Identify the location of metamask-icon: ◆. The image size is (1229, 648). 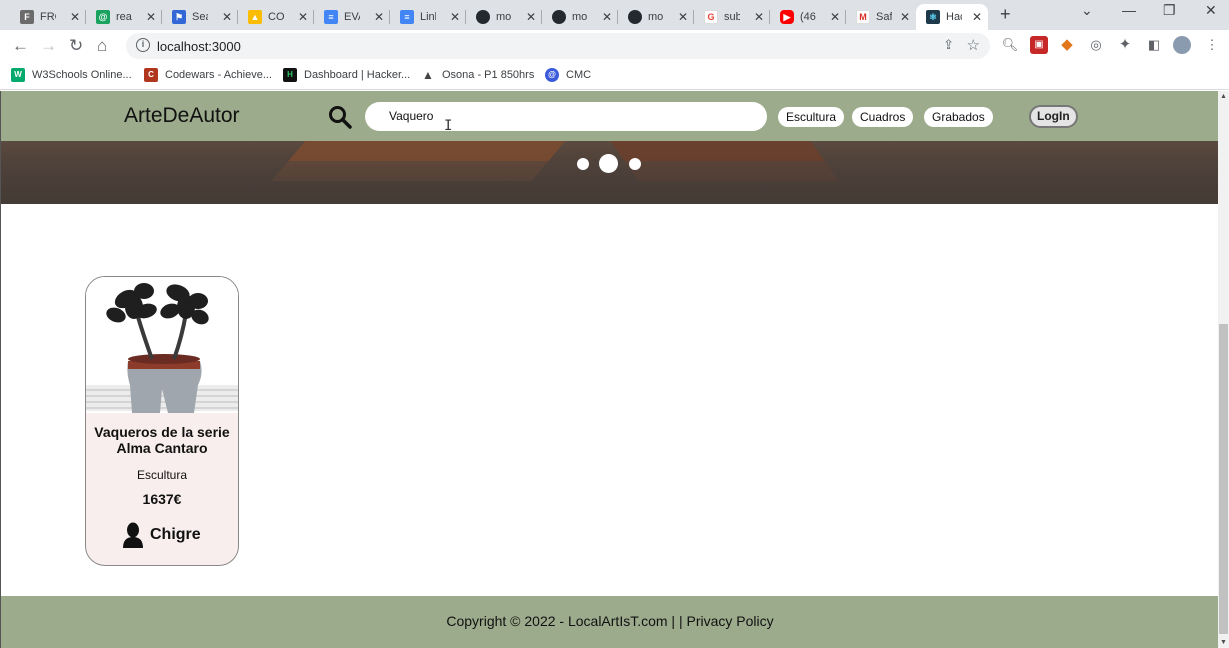
(1067, 45).